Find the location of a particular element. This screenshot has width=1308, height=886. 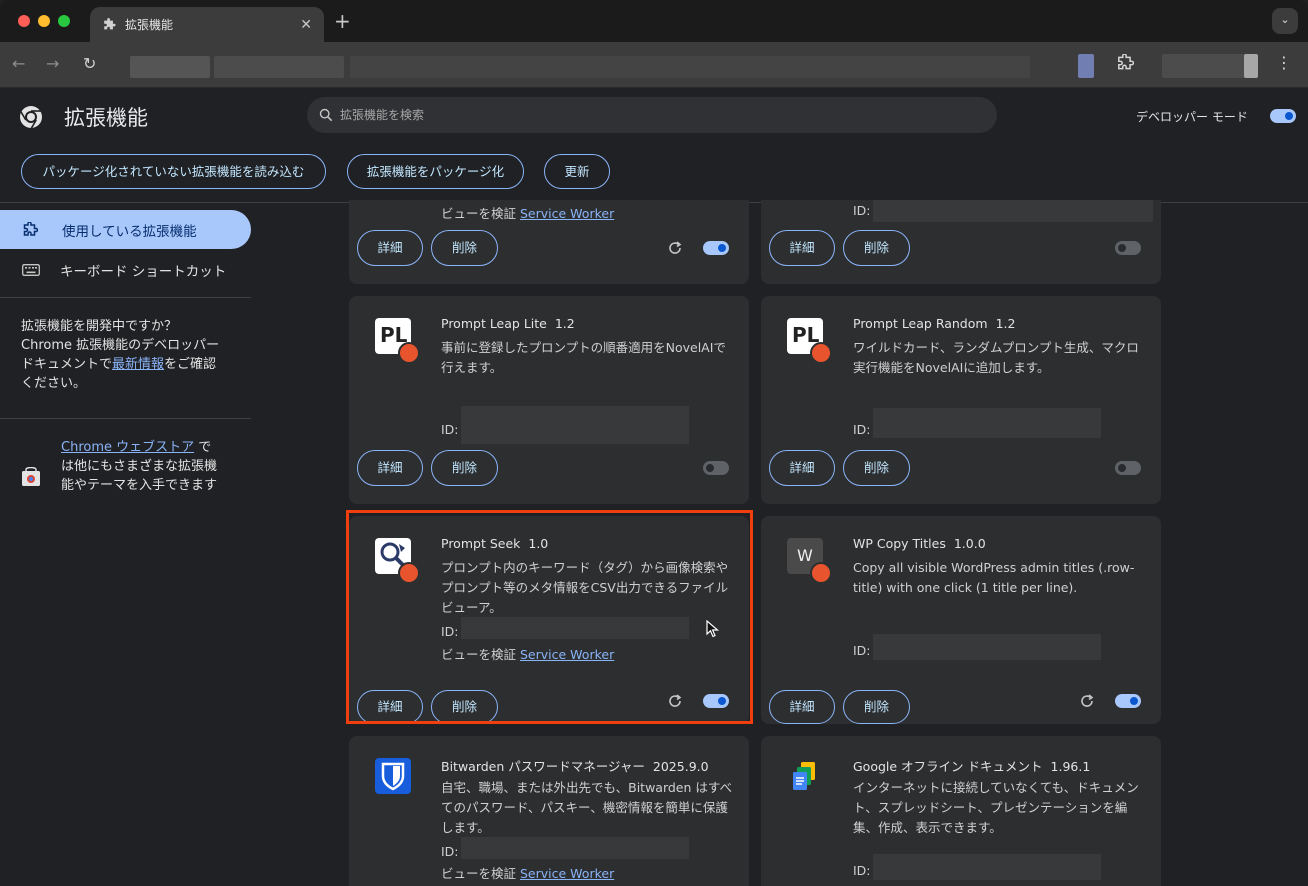

extension-name: Google オフライン ドキュメント 1.96.1 is located at coordinates (972, 766).